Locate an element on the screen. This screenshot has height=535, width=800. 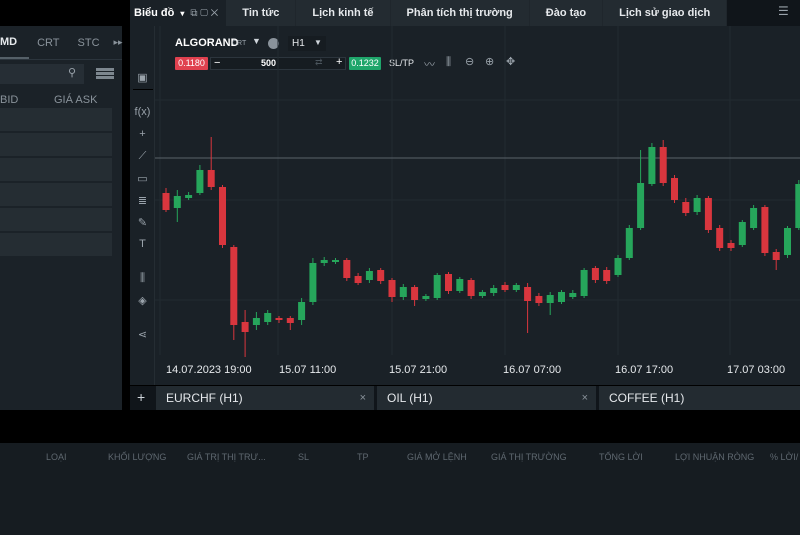
chart-tab-oil: OIL (H1) × is located at coordinates (486, 398).